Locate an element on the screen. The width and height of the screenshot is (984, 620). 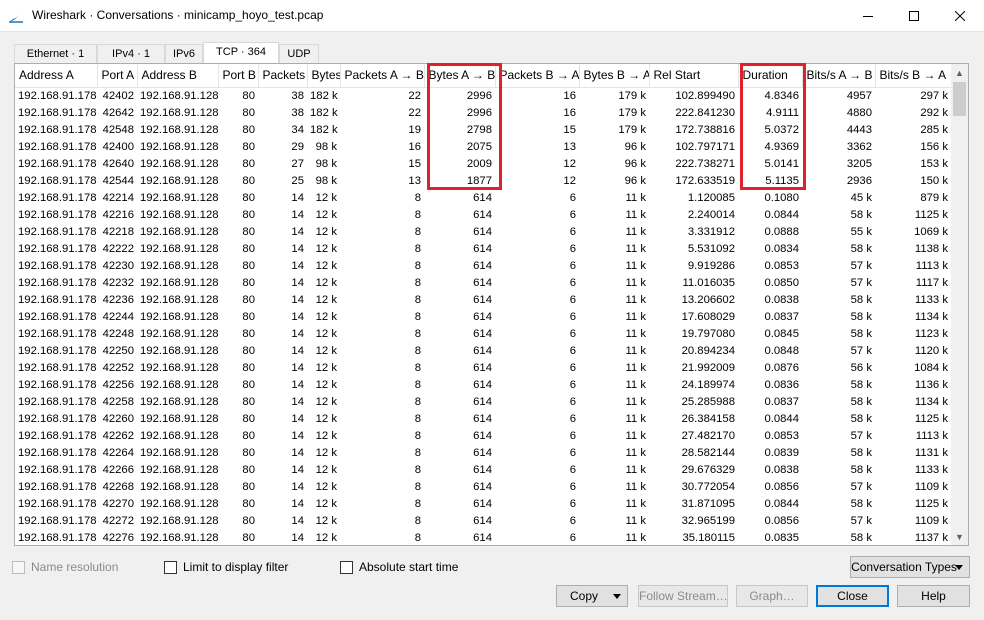
table-cell: 1123 k is located at coordinates (931, 333).